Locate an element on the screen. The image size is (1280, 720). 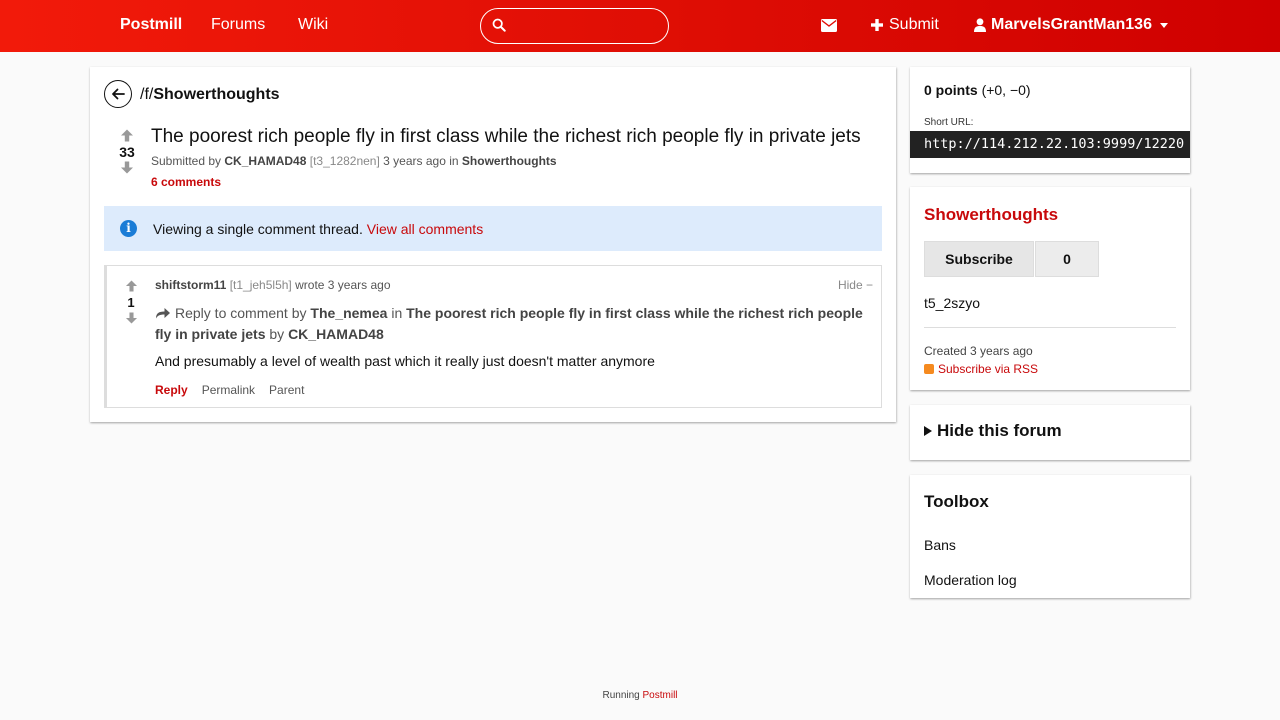
in-label: in is located at coordinates (454, 161).